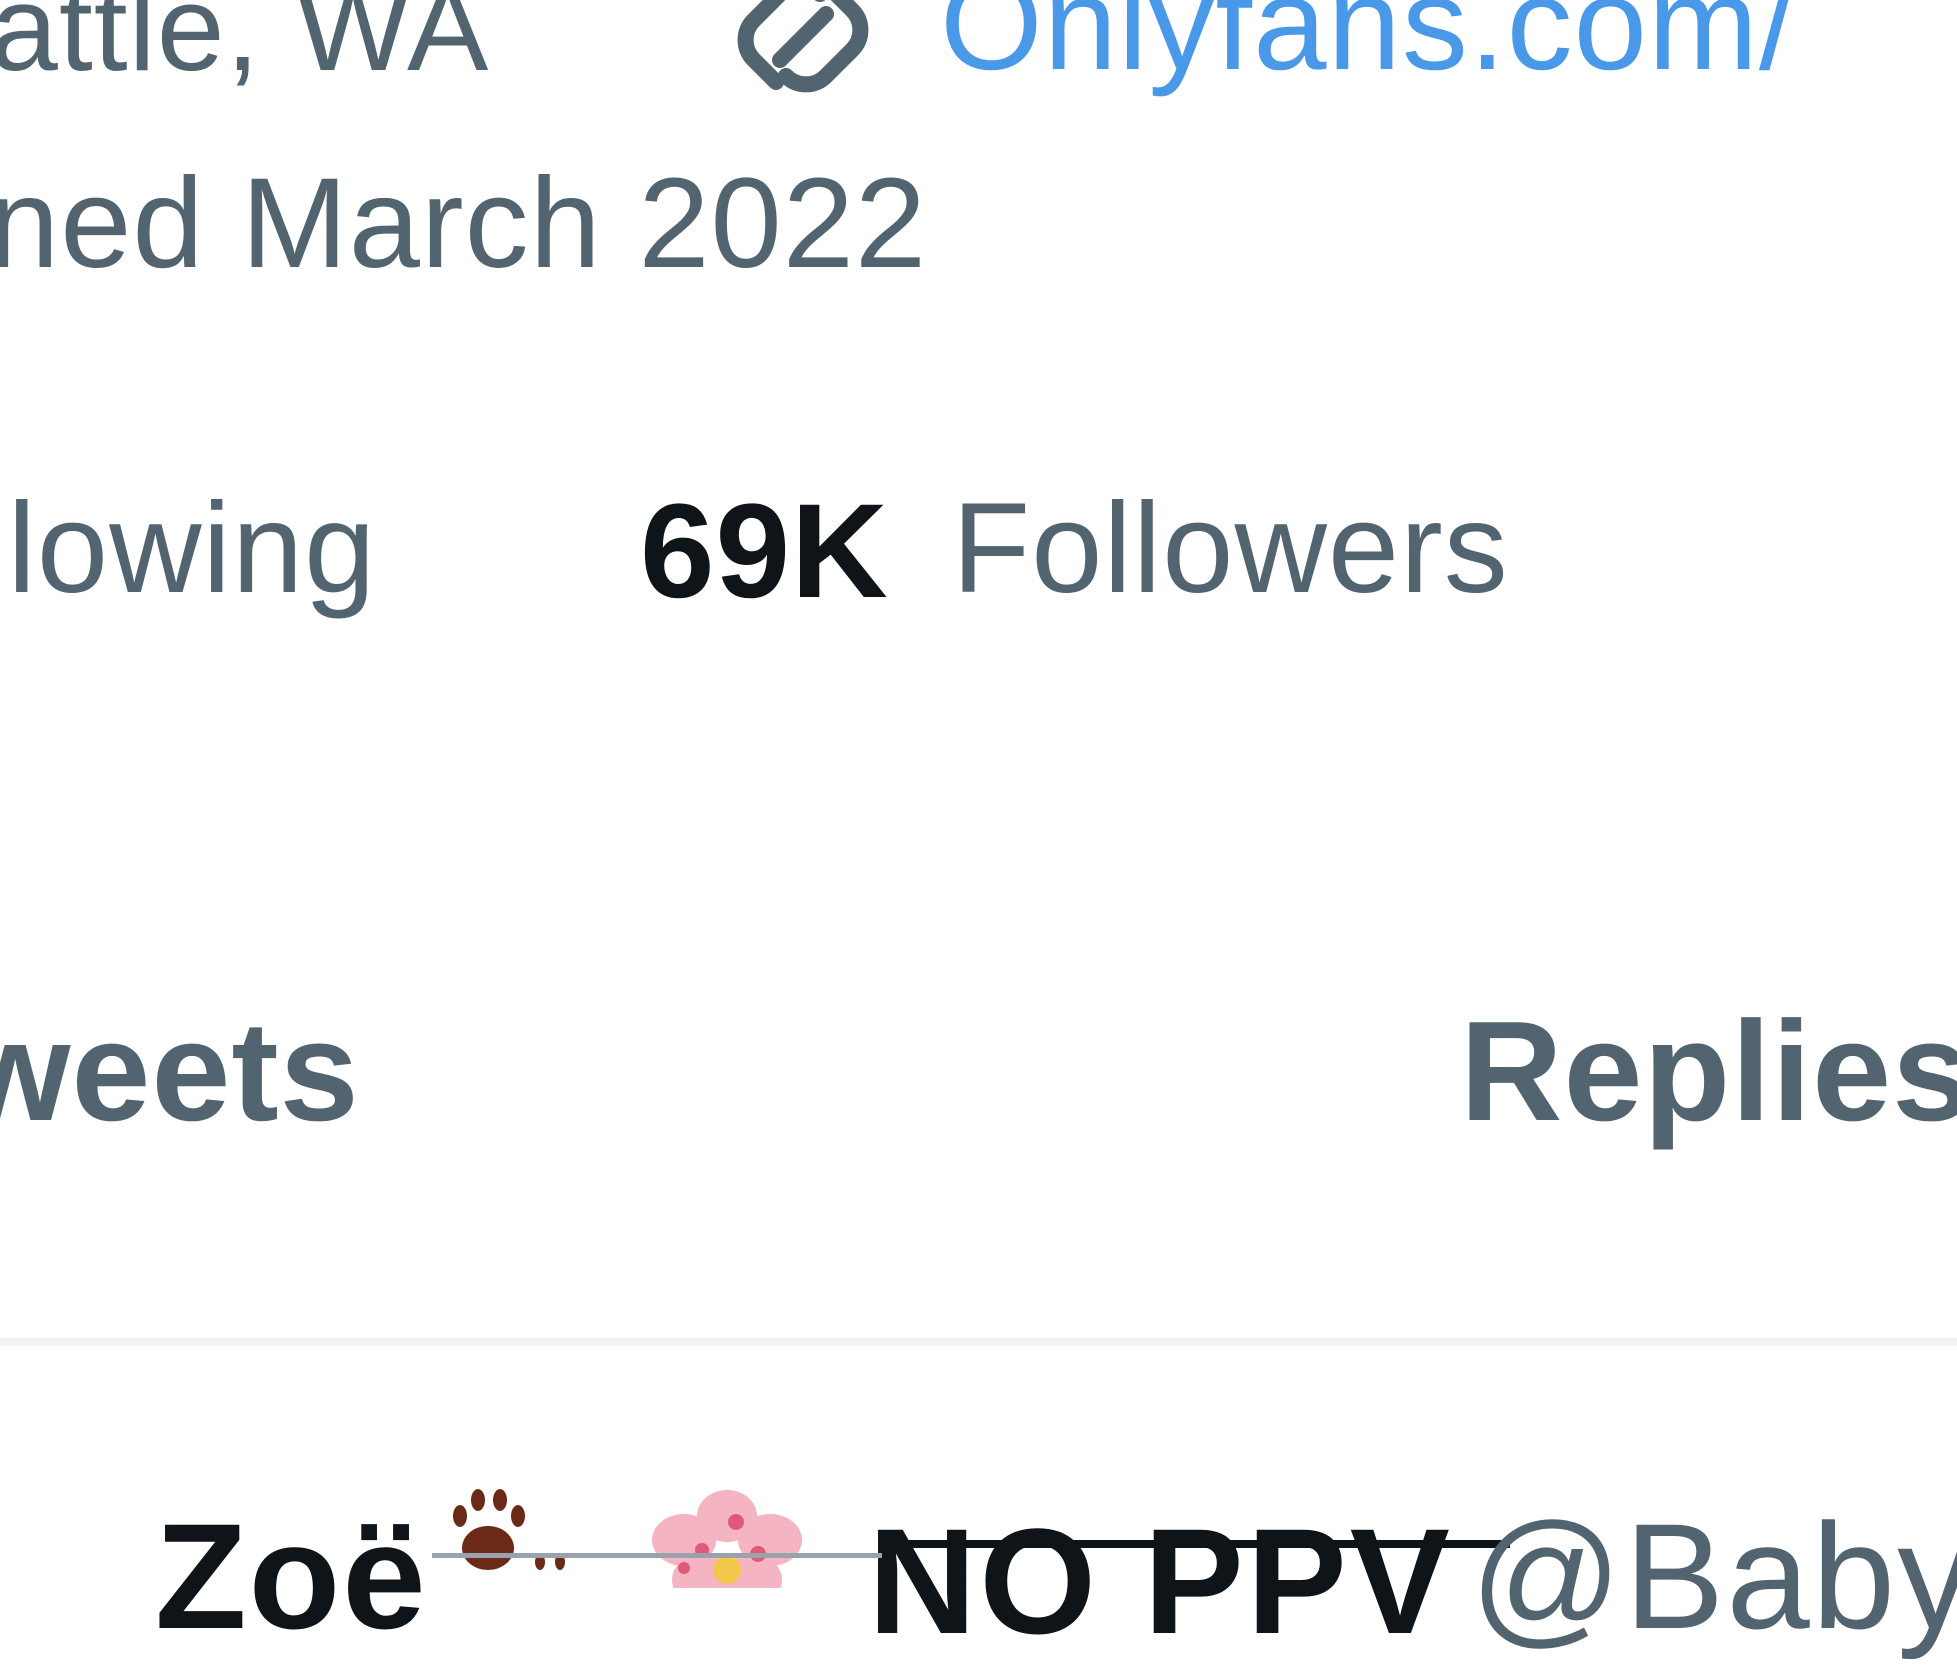 This screenshot has height=1668, width=1957. Describe the element at coordinates (464, 223) in the screenshot. I see `profile-joined-date: ned March 2022` at that location.